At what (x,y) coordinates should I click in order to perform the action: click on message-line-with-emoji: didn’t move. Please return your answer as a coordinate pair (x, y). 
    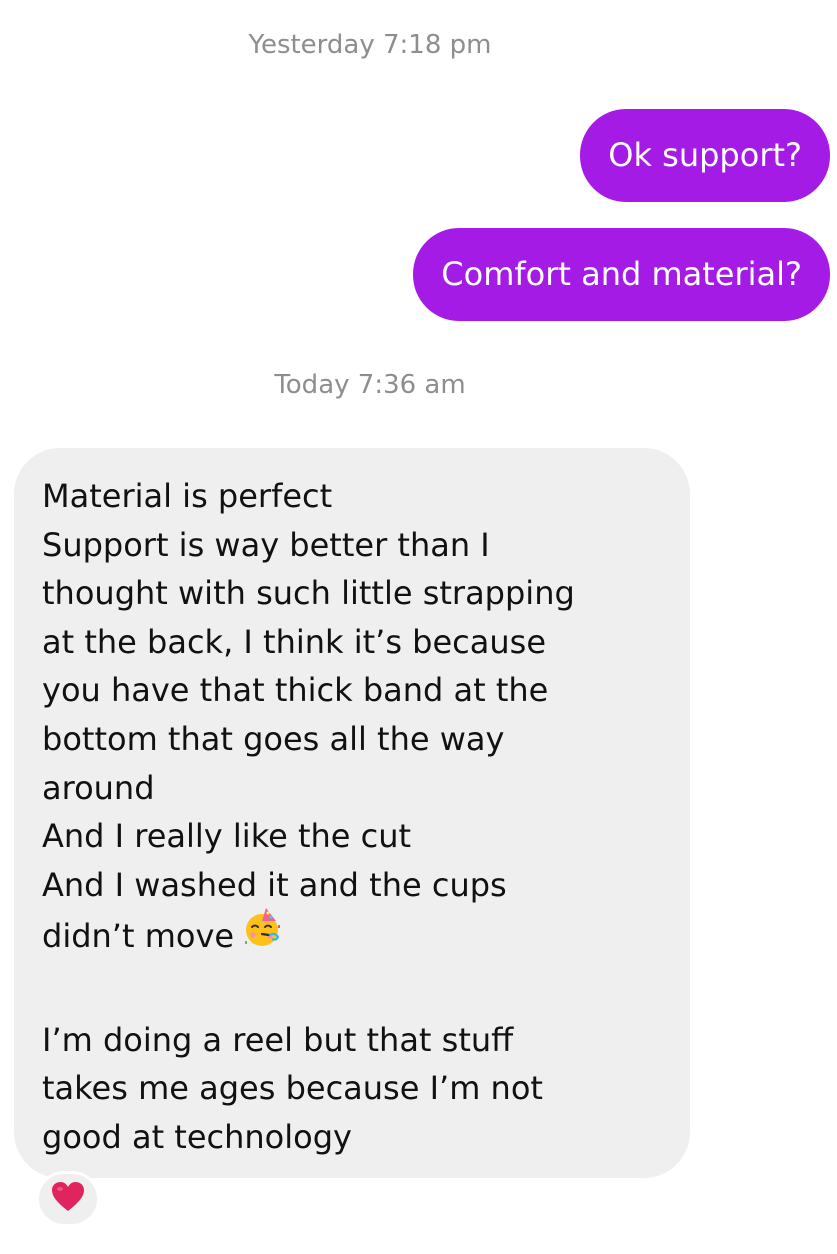
    Looking at the image, I should click on (356, 937).